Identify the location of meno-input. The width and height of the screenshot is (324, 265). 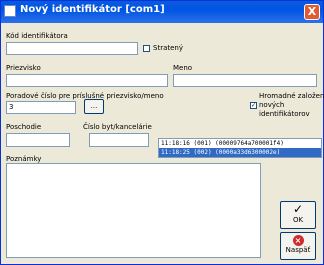
(245, 80).